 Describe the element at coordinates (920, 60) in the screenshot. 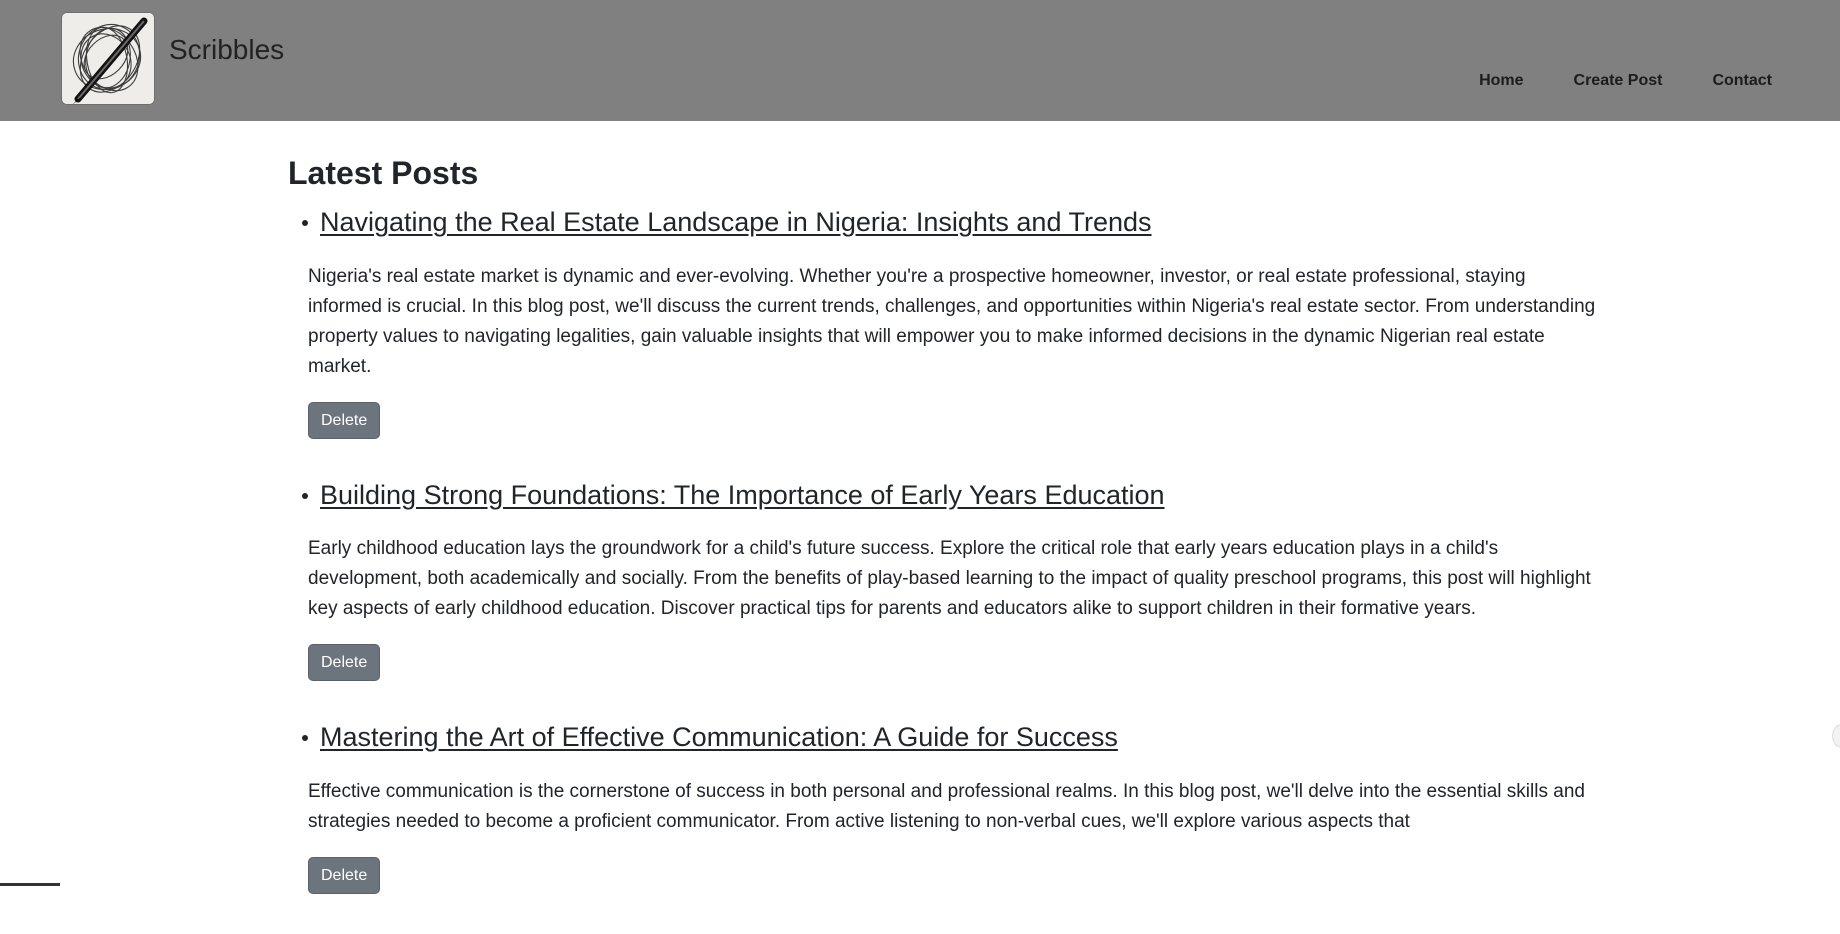

I see `site-header: Scribbles Home Create Post Contact` at that location.